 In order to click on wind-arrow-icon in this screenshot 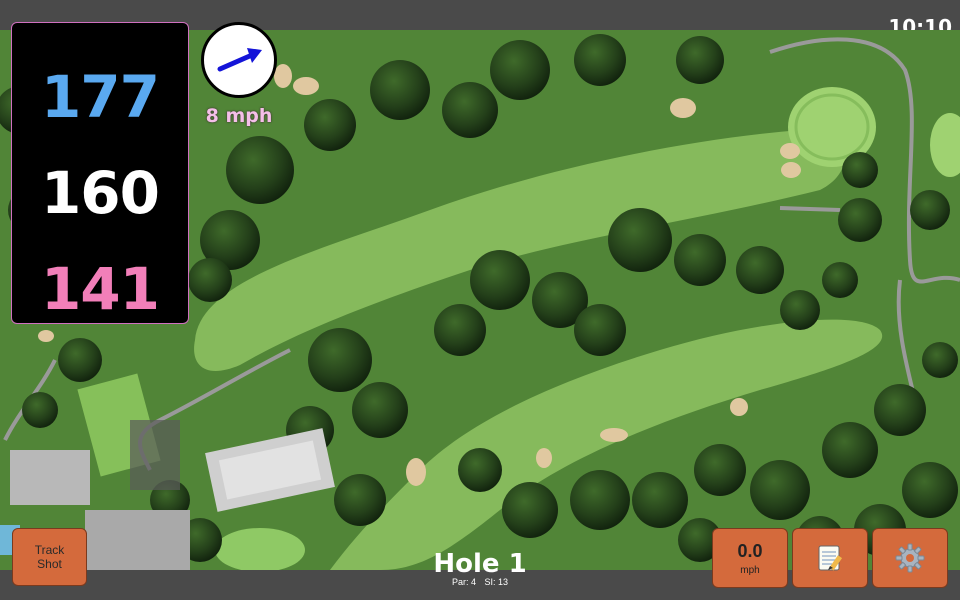, I will do `click(239, 60)`.